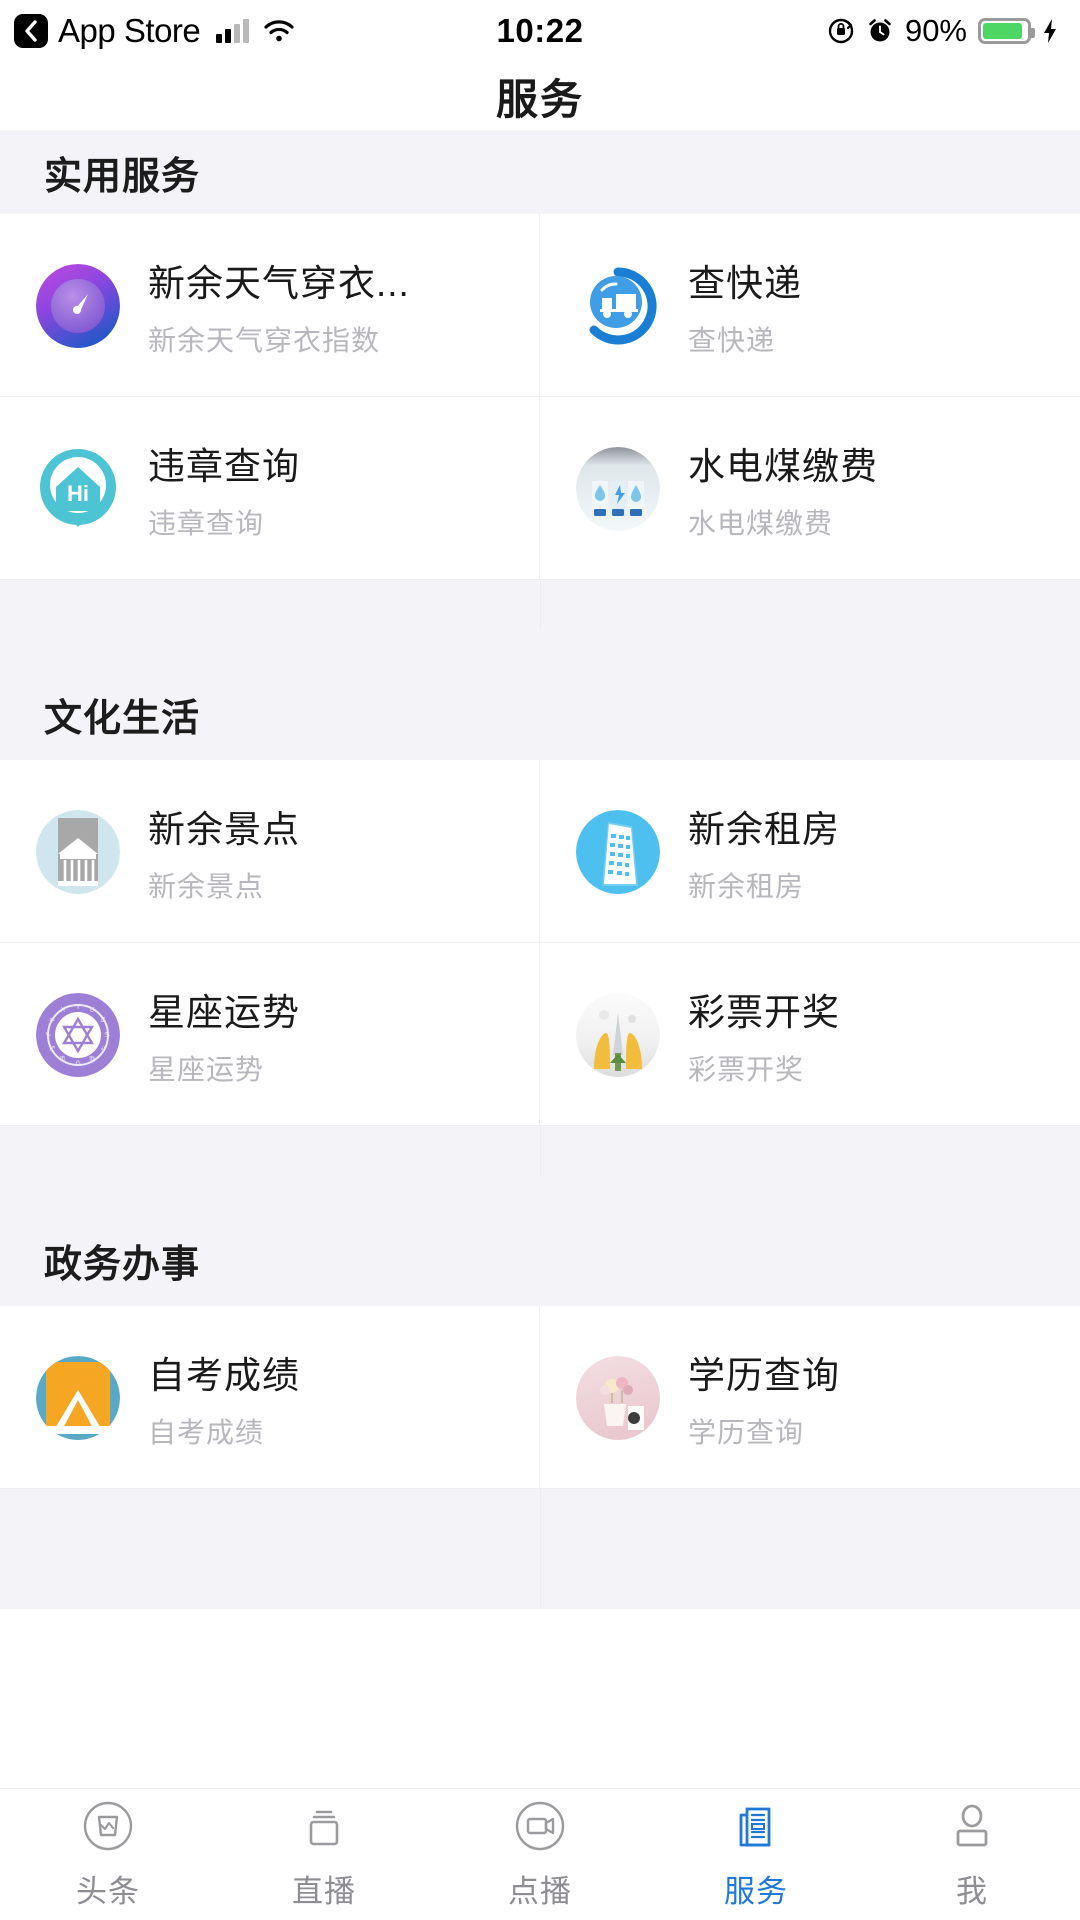  What do you see at coordinates (264, 340) in the screenshot?
I see `service-item-subtitle: 新余天气穿衣指数` at bounding box center [264, 340].